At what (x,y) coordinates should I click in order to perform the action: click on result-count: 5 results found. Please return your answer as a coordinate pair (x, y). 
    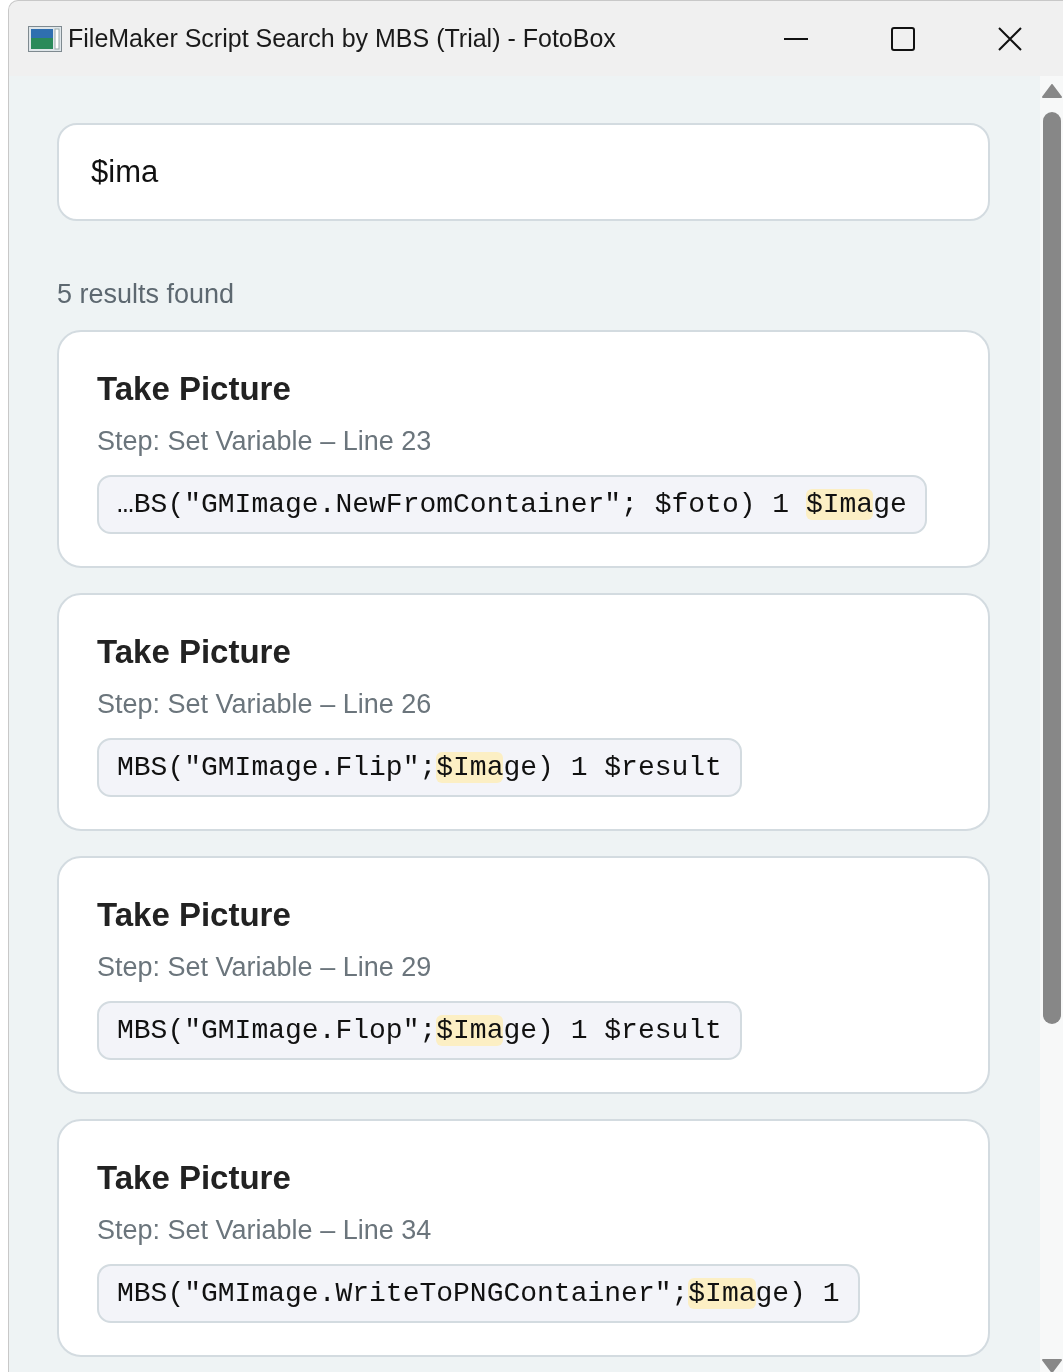
    Looking at the image, I should click on (146, 294).